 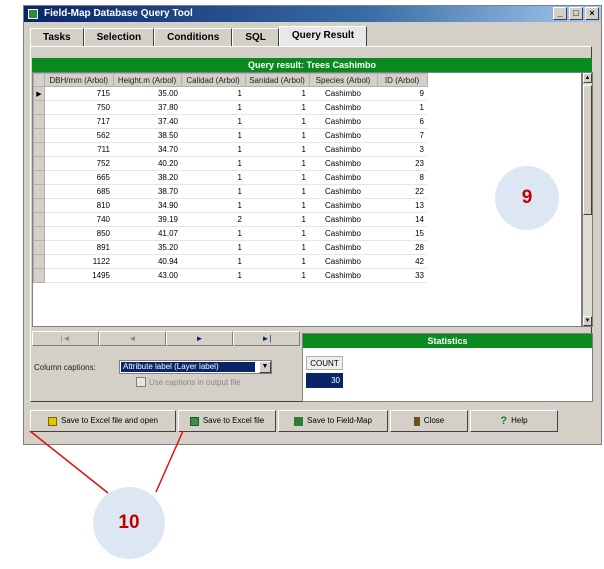 I want to click on first-record-button: |◄, so click(x=65, y=338).